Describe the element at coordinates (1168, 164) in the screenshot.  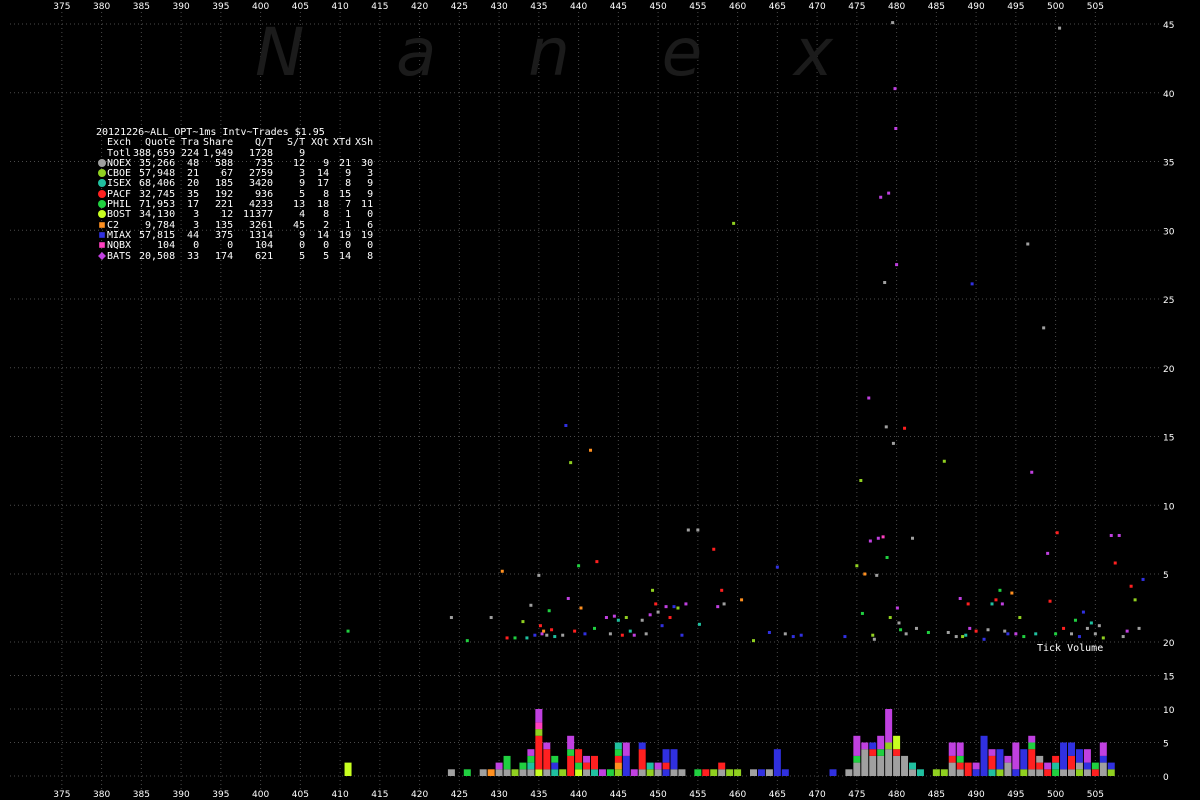
I see `y-tick-label: 35` at that location.